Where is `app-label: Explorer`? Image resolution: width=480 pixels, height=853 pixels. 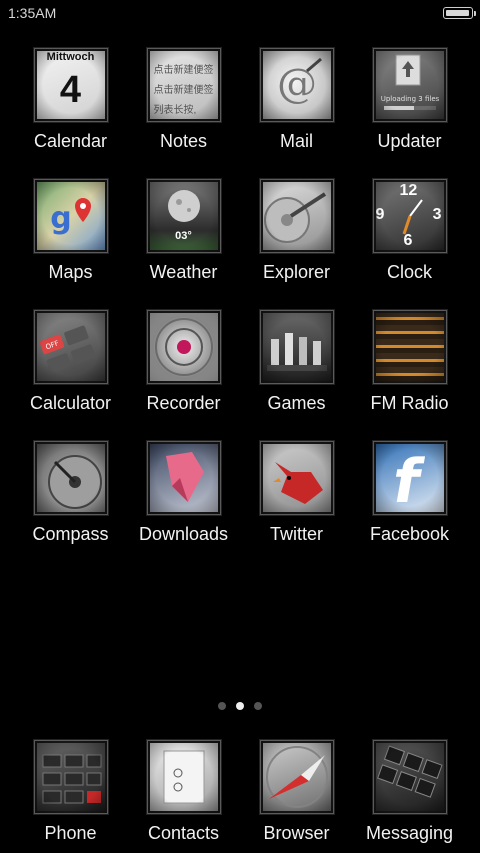 app-label: Explorer is located at coordinates (296, 272).